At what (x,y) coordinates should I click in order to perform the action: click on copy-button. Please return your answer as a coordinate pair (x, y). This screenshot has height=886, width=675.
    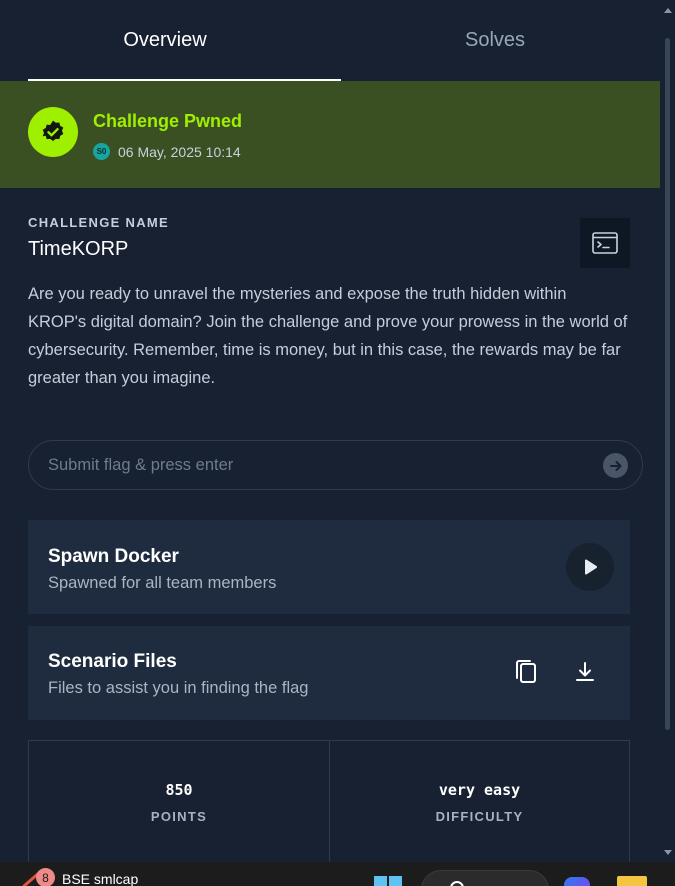
    Looking at the image, I should click on (526, 672).